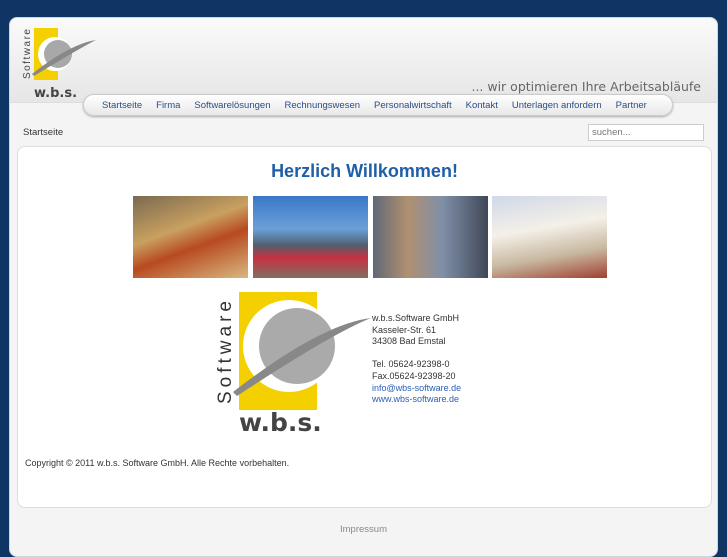 The height and width of the screenshot is (557, 727). Describe the element at coordinates (363, 529) in the screenshot. I see `impressum-link: Impressum` at that location.